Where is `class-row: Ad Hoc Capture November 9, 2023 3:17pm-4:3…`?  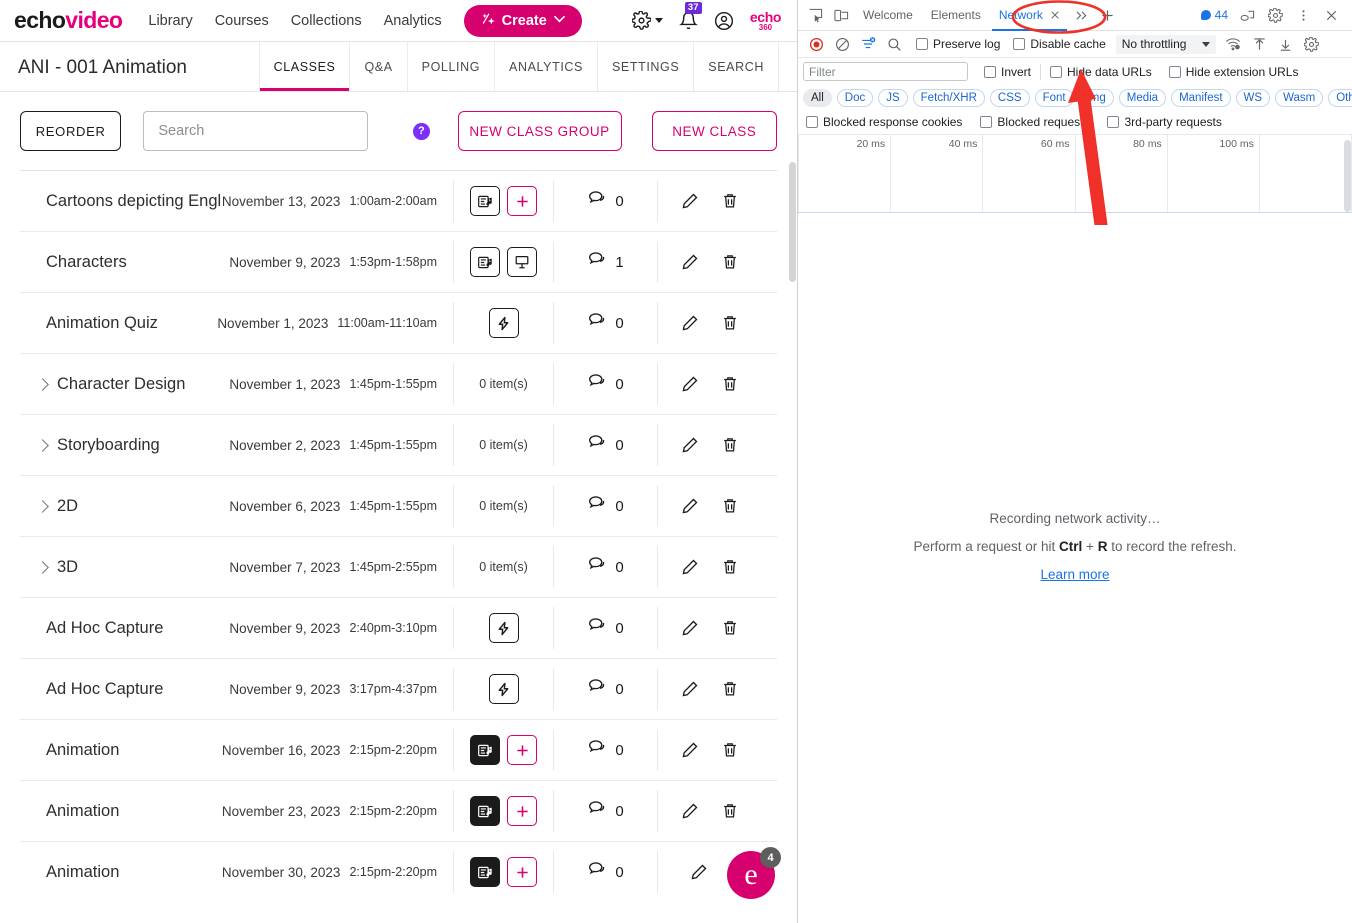
class-row: Ad Hoc Capture November 9, 2023 3:17pm-4:3… is located at coordinates (398, 688).